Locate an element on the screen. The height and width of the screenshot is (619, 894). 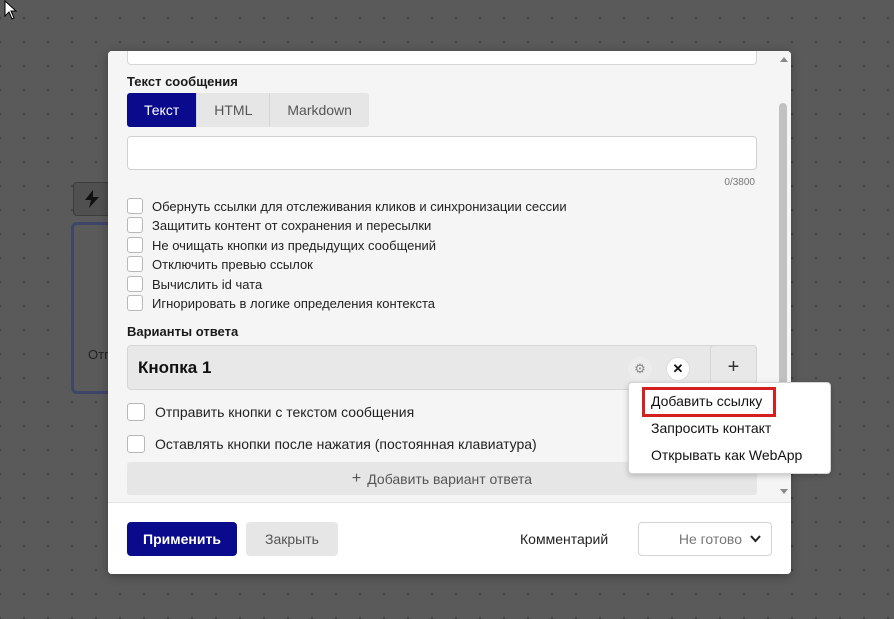
tab-html: HTML is located at coordinates (233, 110).